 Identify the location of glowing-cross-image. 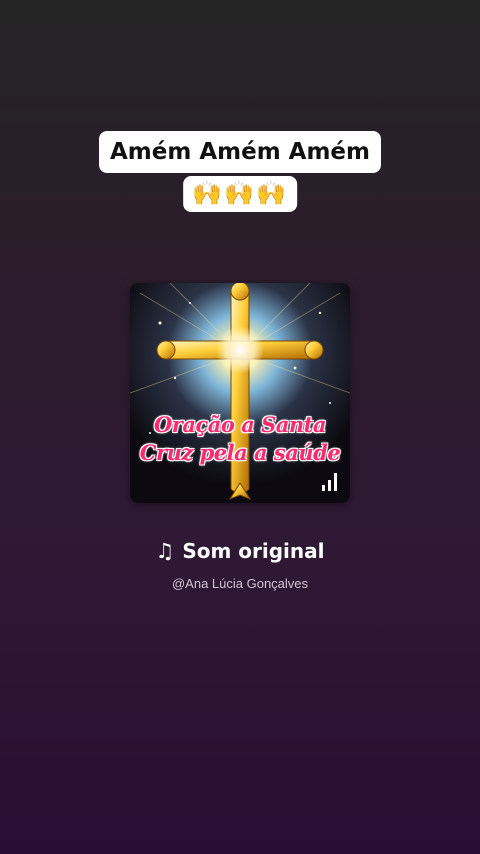
(240, 393).